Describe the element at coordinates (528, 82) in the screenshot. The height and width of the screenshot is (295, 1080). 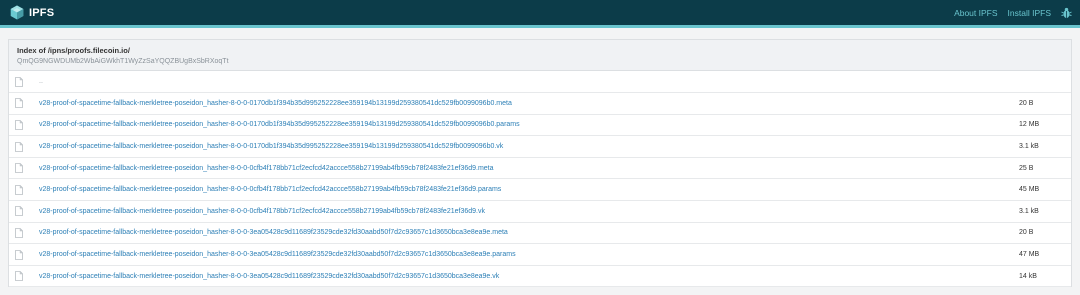
I see `parent-directory-link: ..` at that location.